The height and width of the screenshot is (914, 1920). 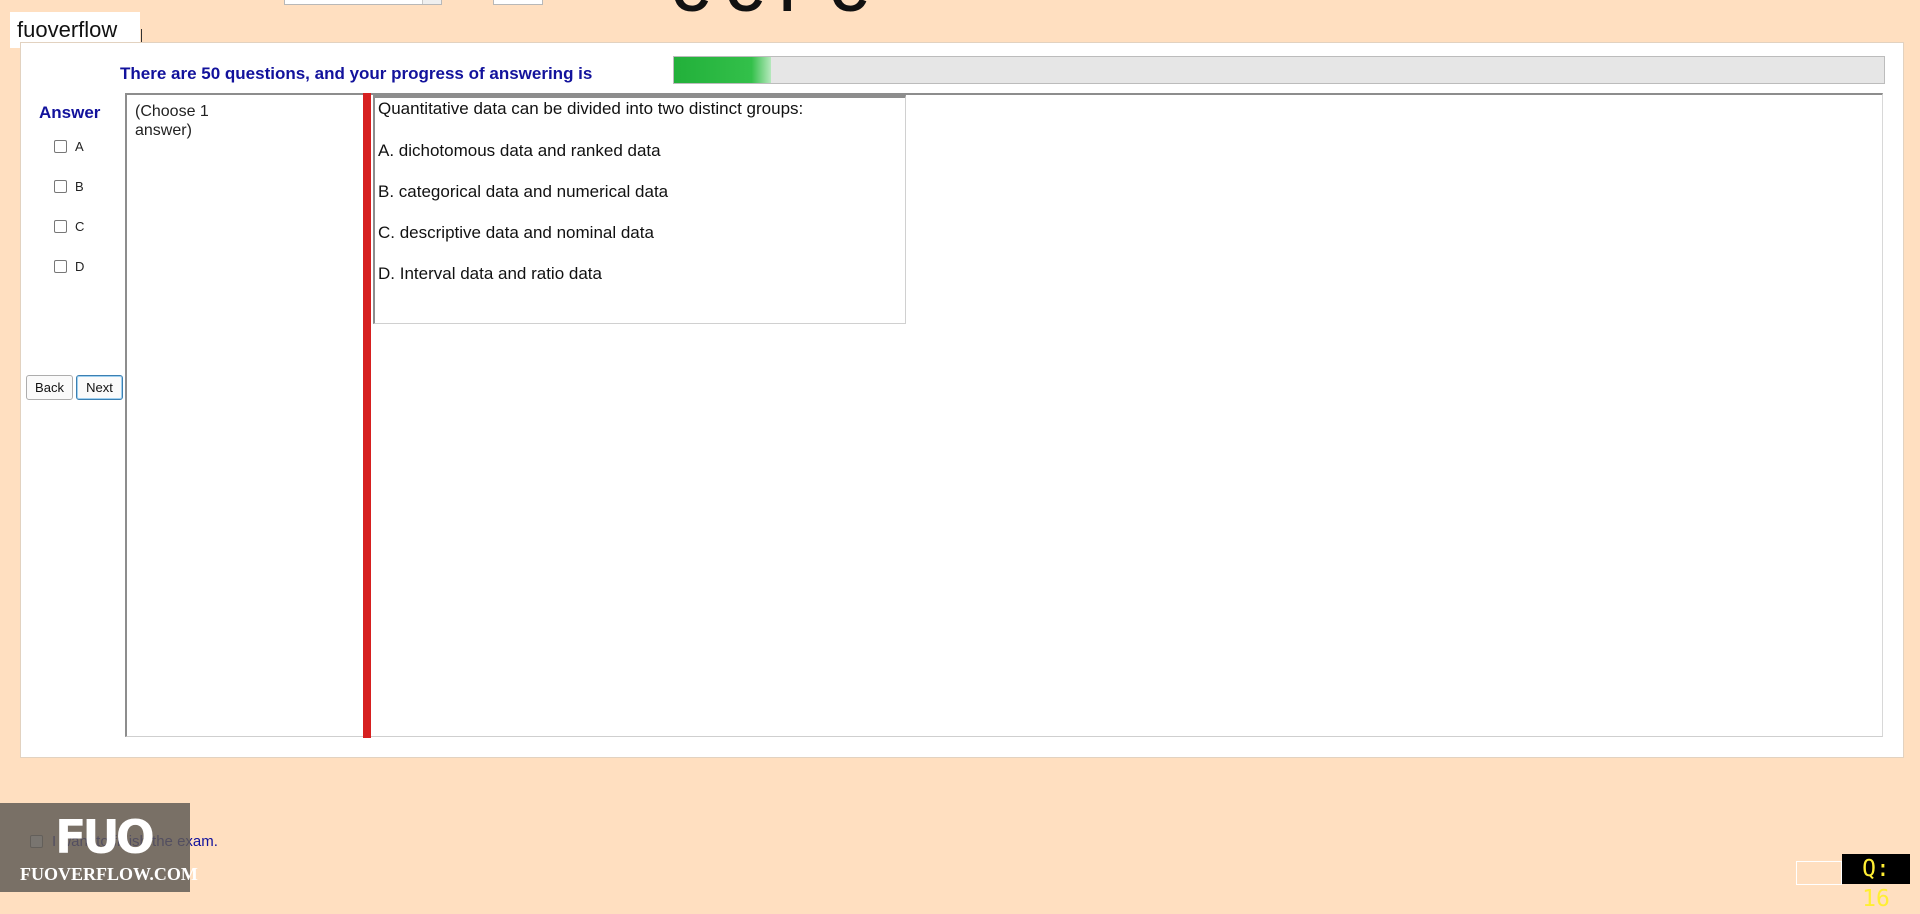 What do you see at coordinates (367, 415) in the screenshot?
I see `red-divider` at bounding box center [367, 415].